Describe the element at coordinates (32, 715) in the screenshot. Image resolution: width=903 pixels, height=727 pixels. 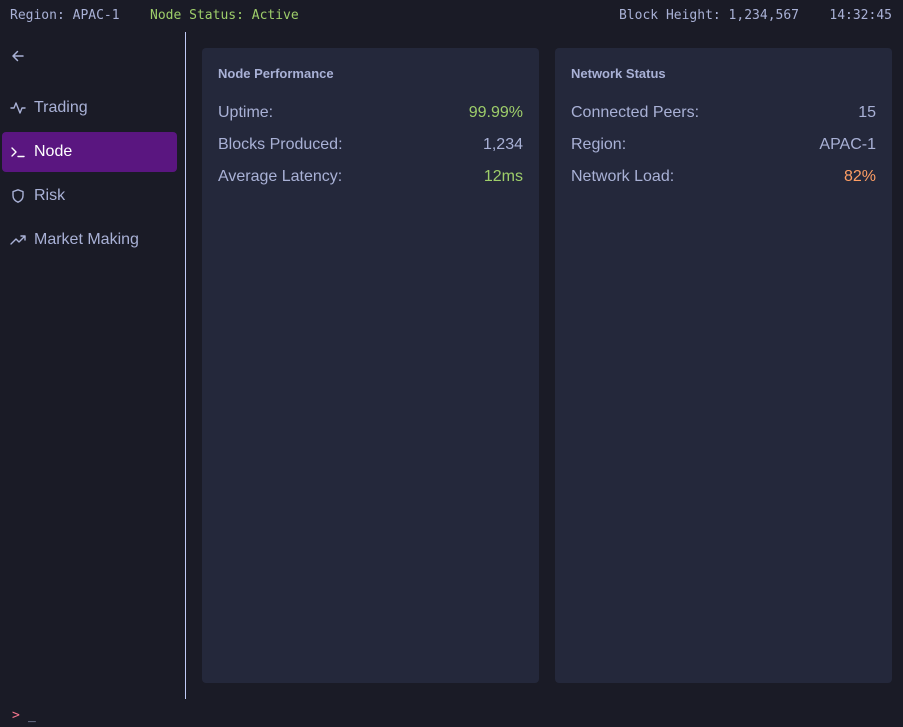
I see `text-cursor: _` at that location.